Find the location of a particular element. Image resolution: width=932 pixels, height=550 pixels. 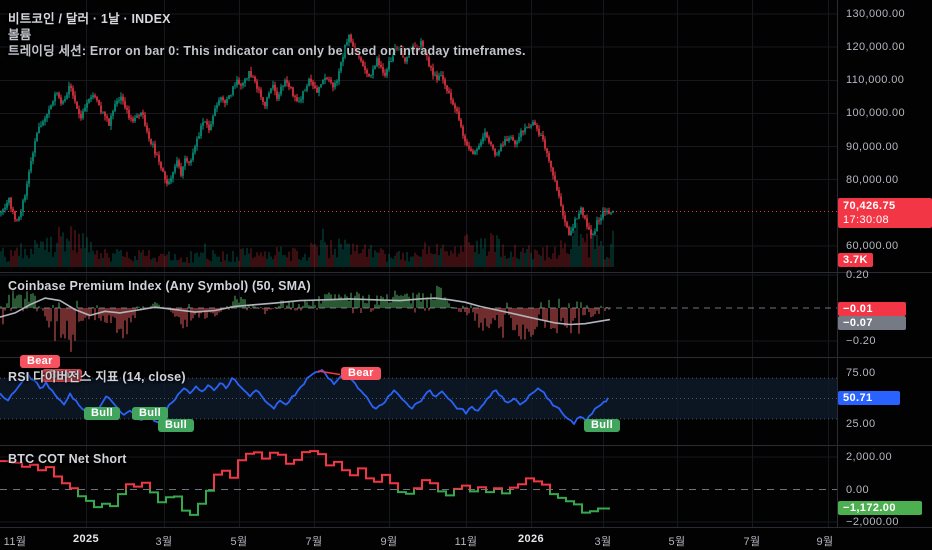

cot-net-short-legend: BTC COT Net Short is located at coordinates (67, 459).